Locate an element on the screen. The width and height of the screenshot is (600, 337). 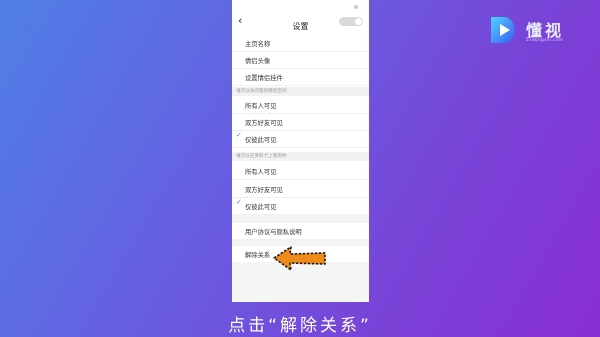
option-profile-mutual-friends: 双方好友可见 is located at coordinates (300, 189).